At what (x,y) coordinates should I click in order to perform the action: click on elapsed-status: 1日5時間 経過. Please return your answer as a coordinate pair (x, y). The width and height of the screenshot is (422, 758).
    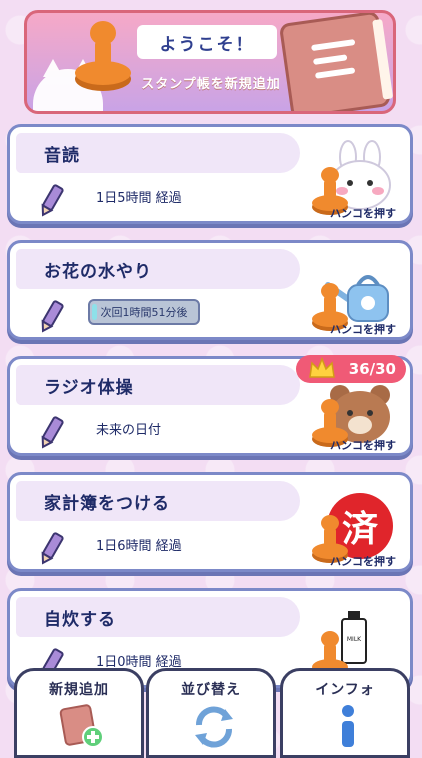
    Looking at the image, I should click on (139, 198).